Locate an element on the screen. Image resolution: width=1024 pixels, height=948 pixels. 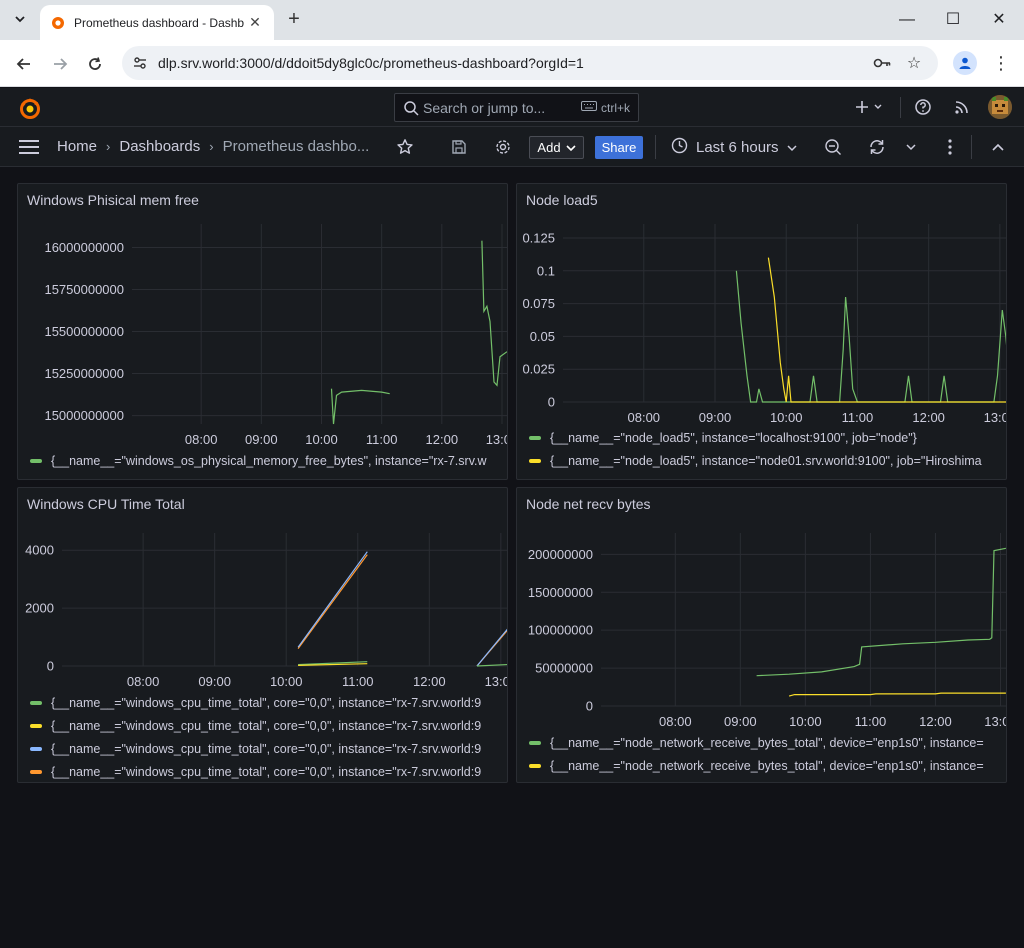
site-info-icon is located at coordinates (140, 63).